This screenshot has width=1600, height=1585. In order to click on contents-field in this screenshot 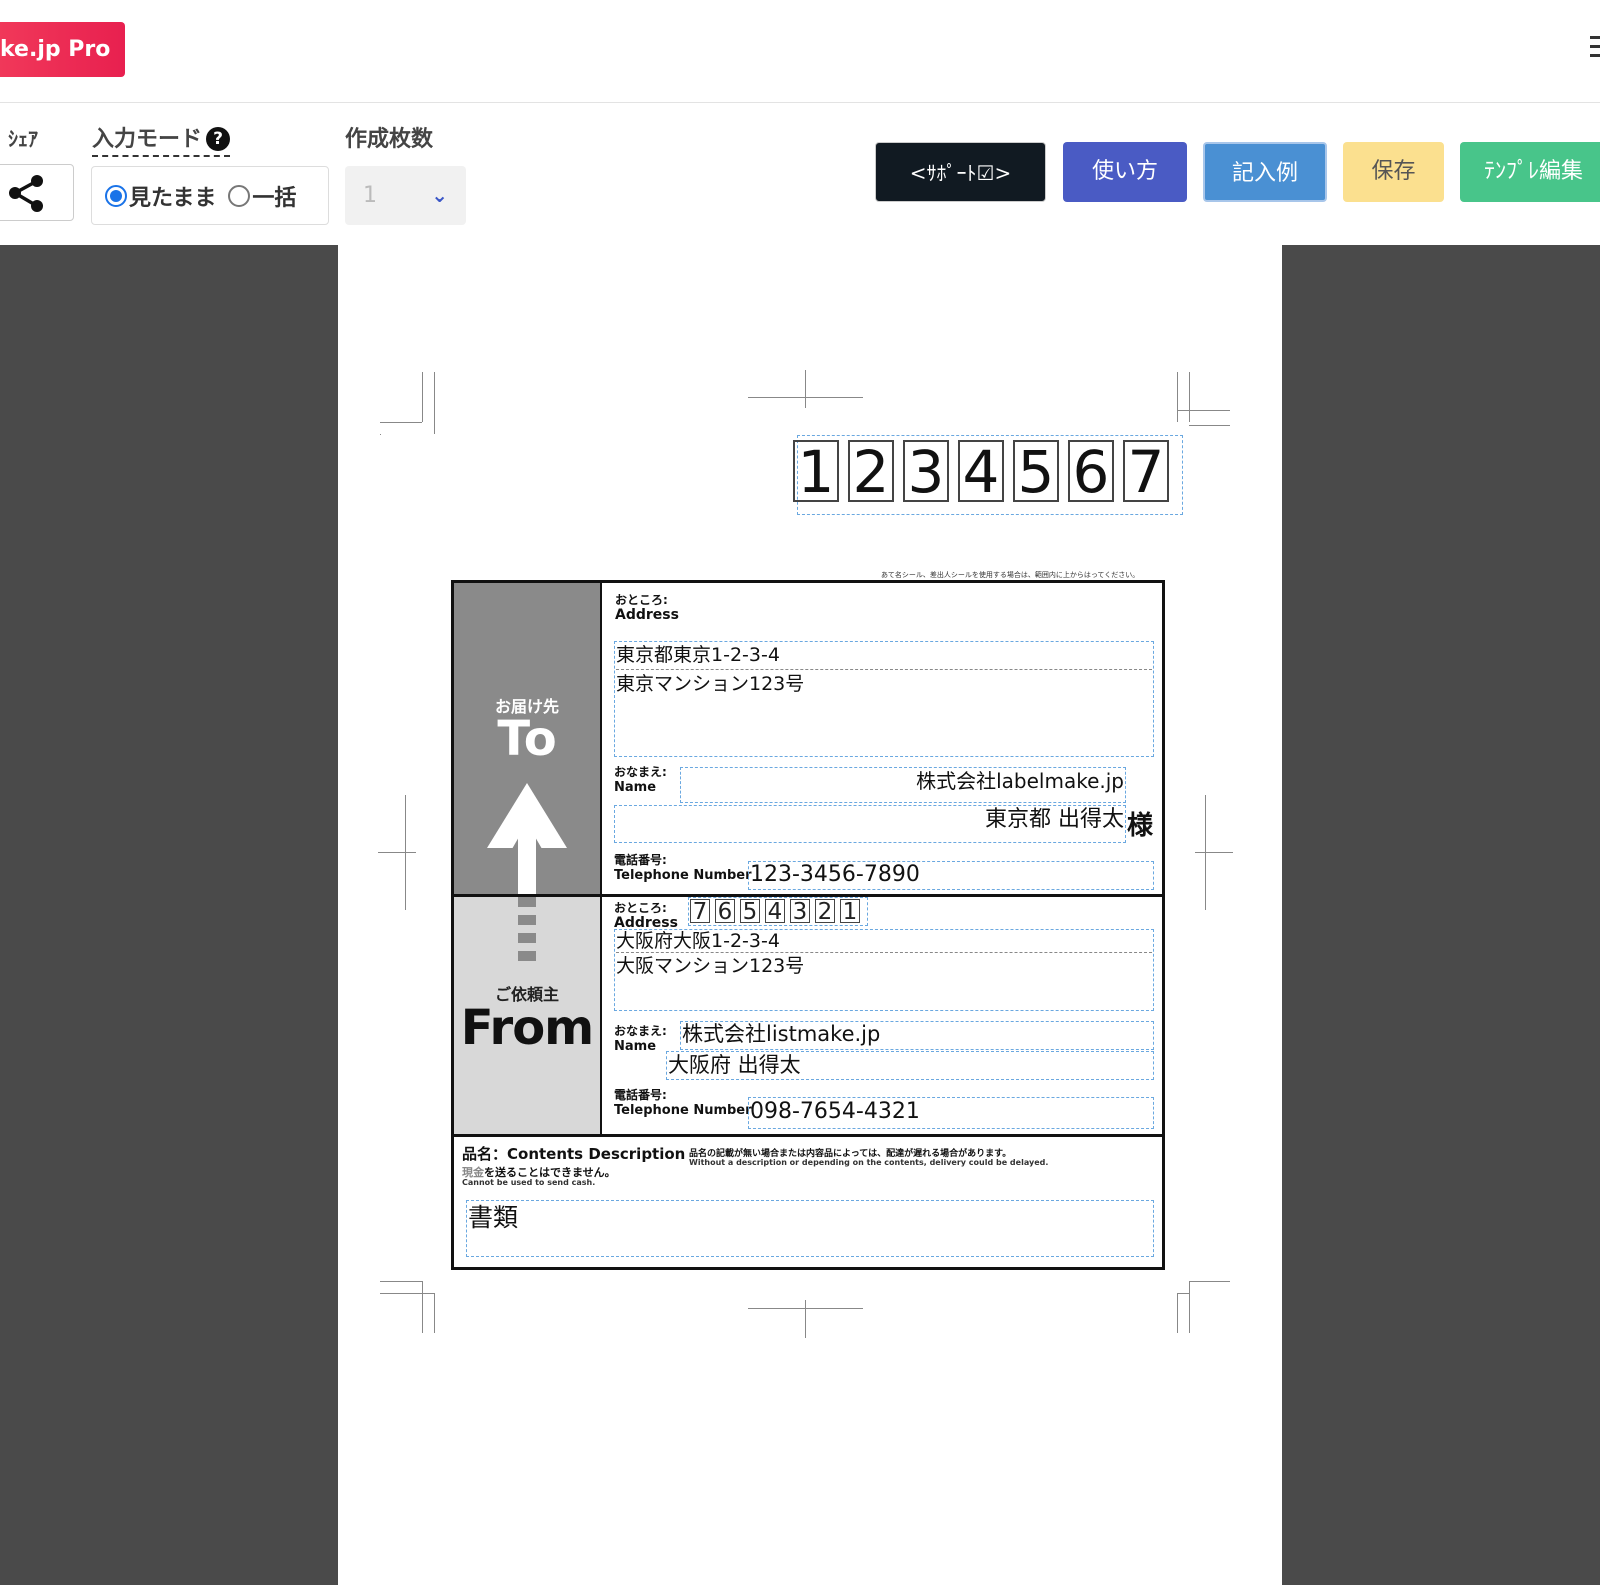, I will do `click(810, 1228)`.